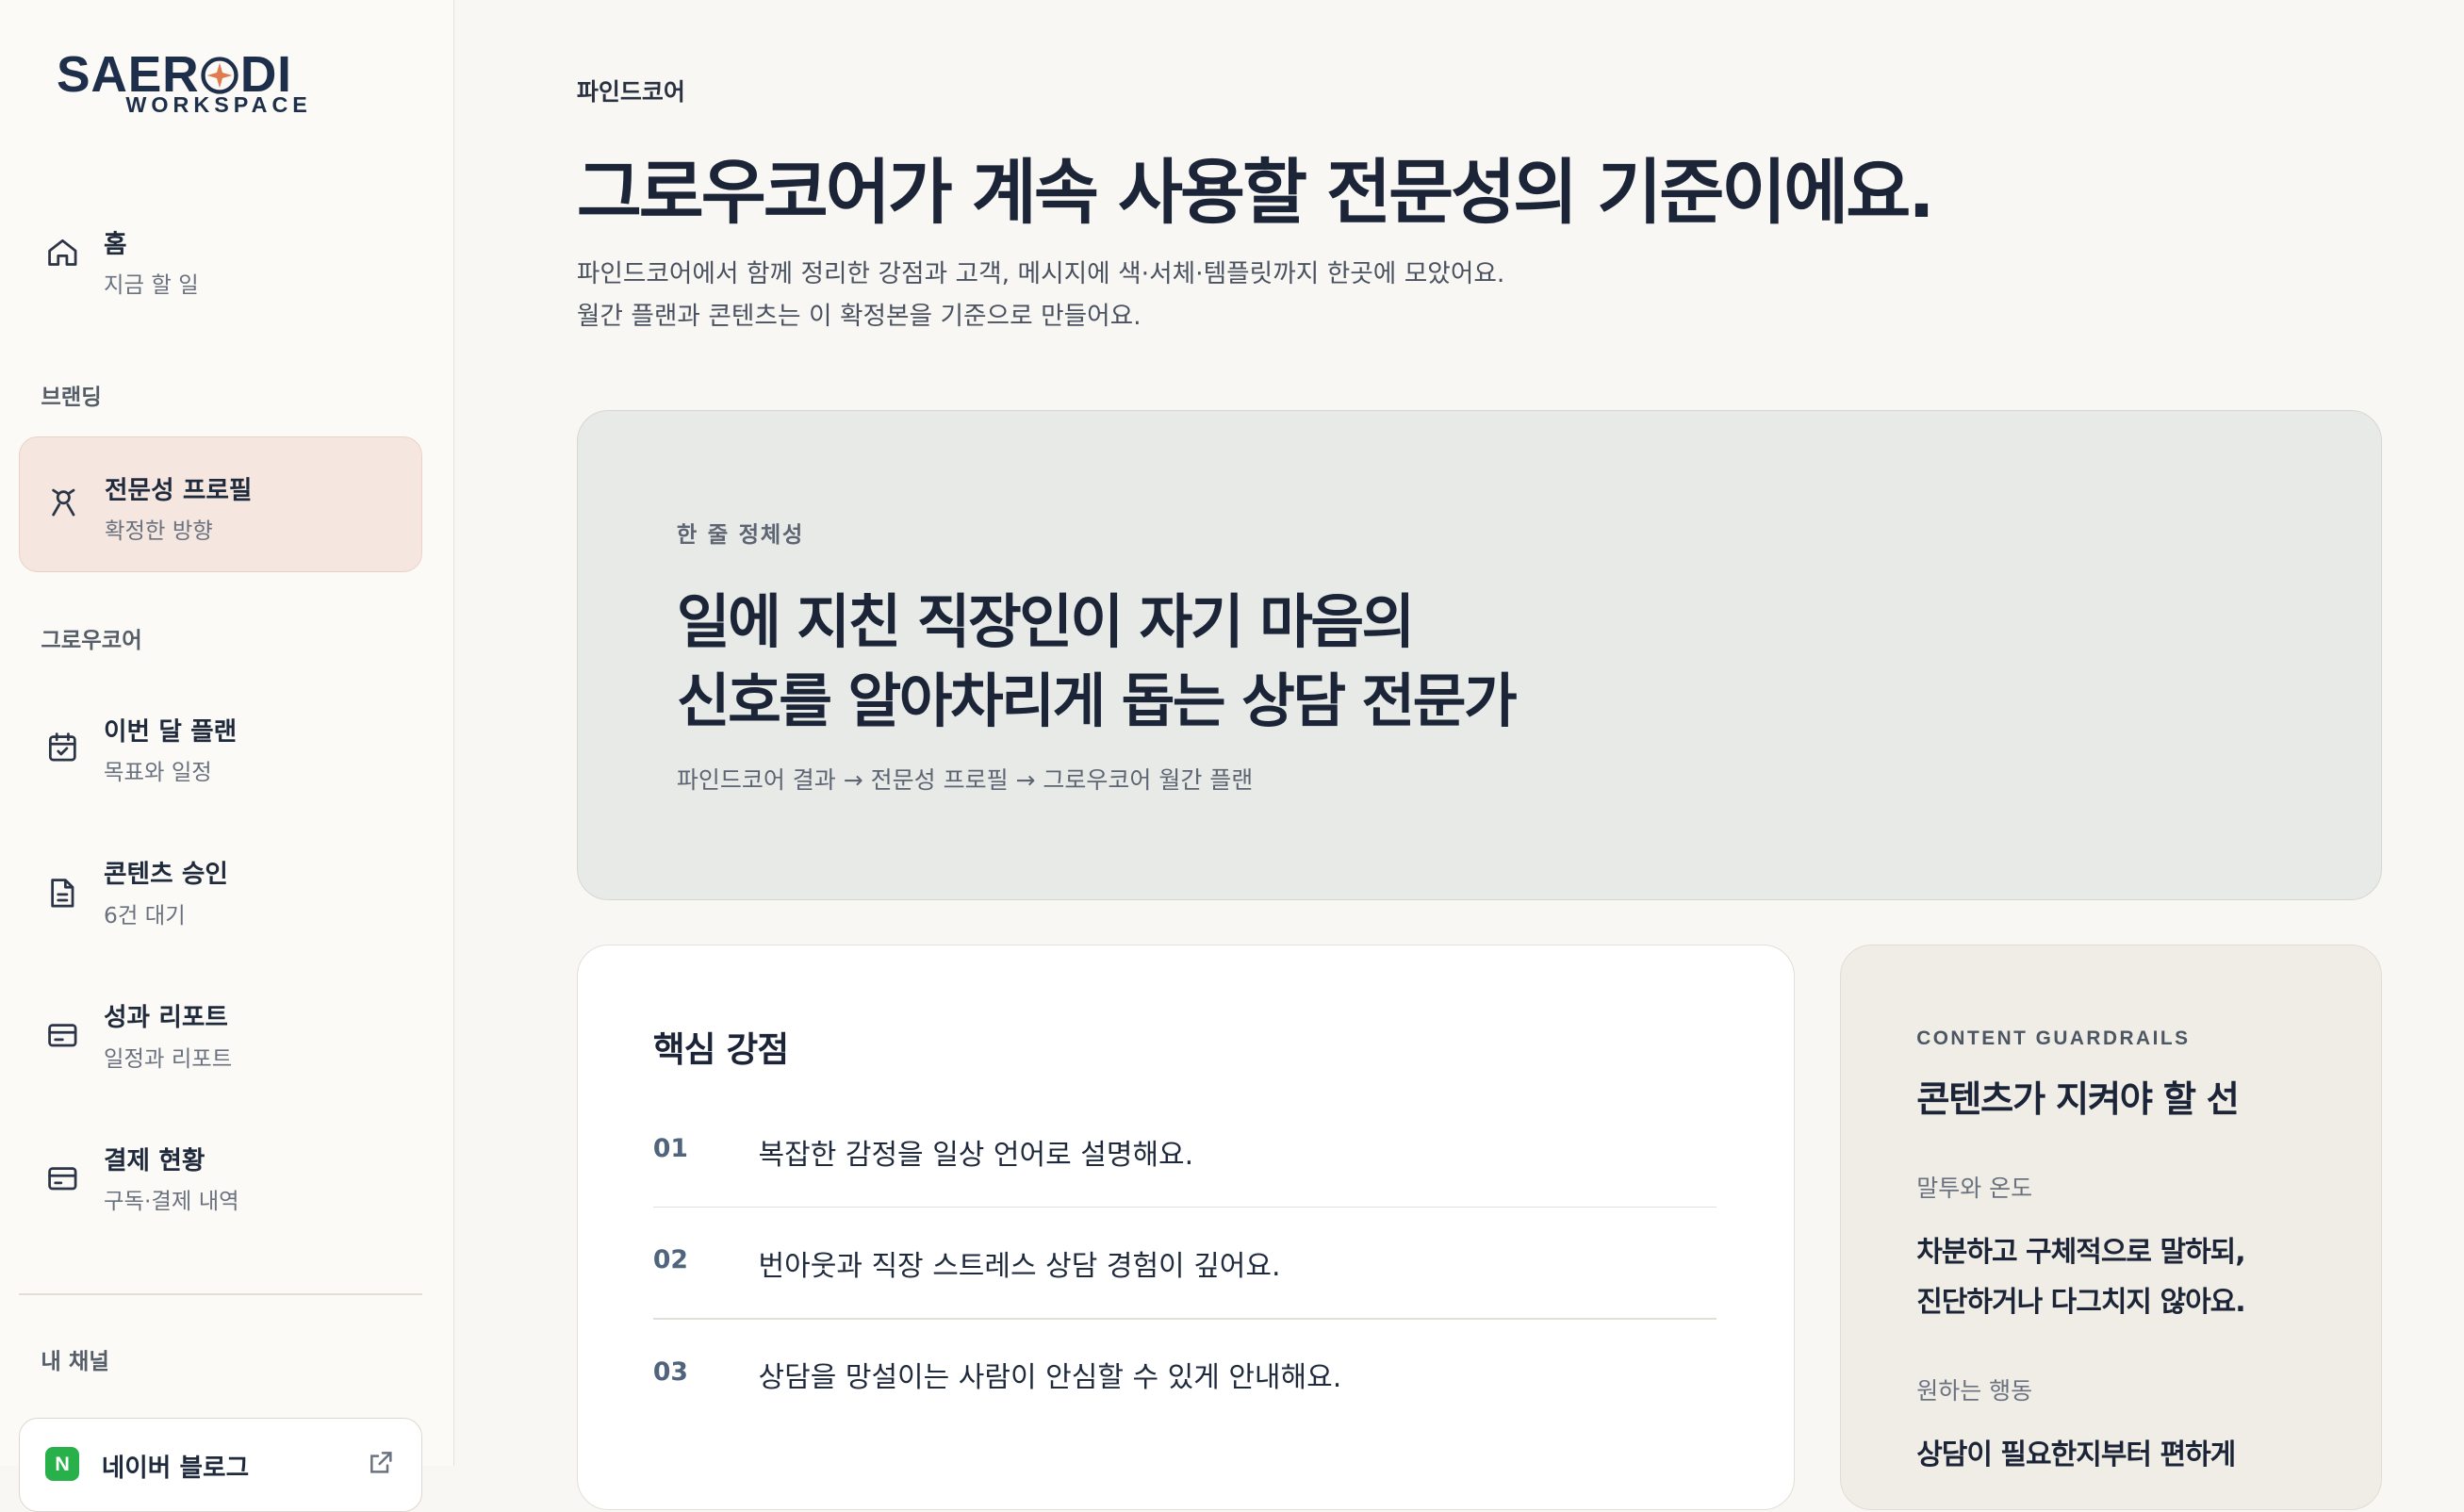 The image size is (2464, 1512). I want to click on sidebar-item-billing: 결제 현황 구독·결제 내역, so click(220, 1175).